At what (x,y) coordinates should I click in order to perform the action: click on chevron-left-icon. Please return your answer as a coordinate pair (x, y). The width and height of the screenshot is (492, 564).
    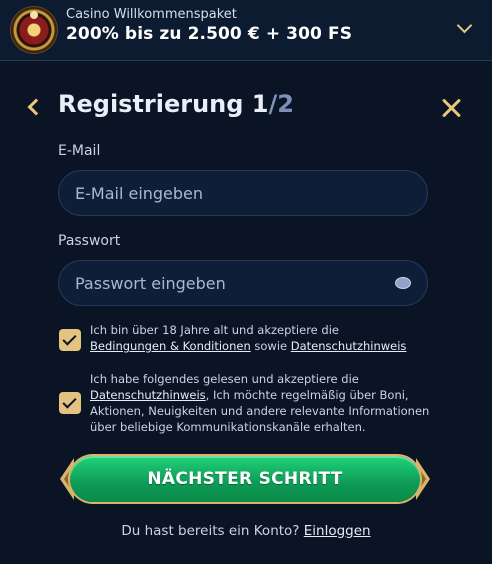
    Looking at the image, I should click on (36, 107).